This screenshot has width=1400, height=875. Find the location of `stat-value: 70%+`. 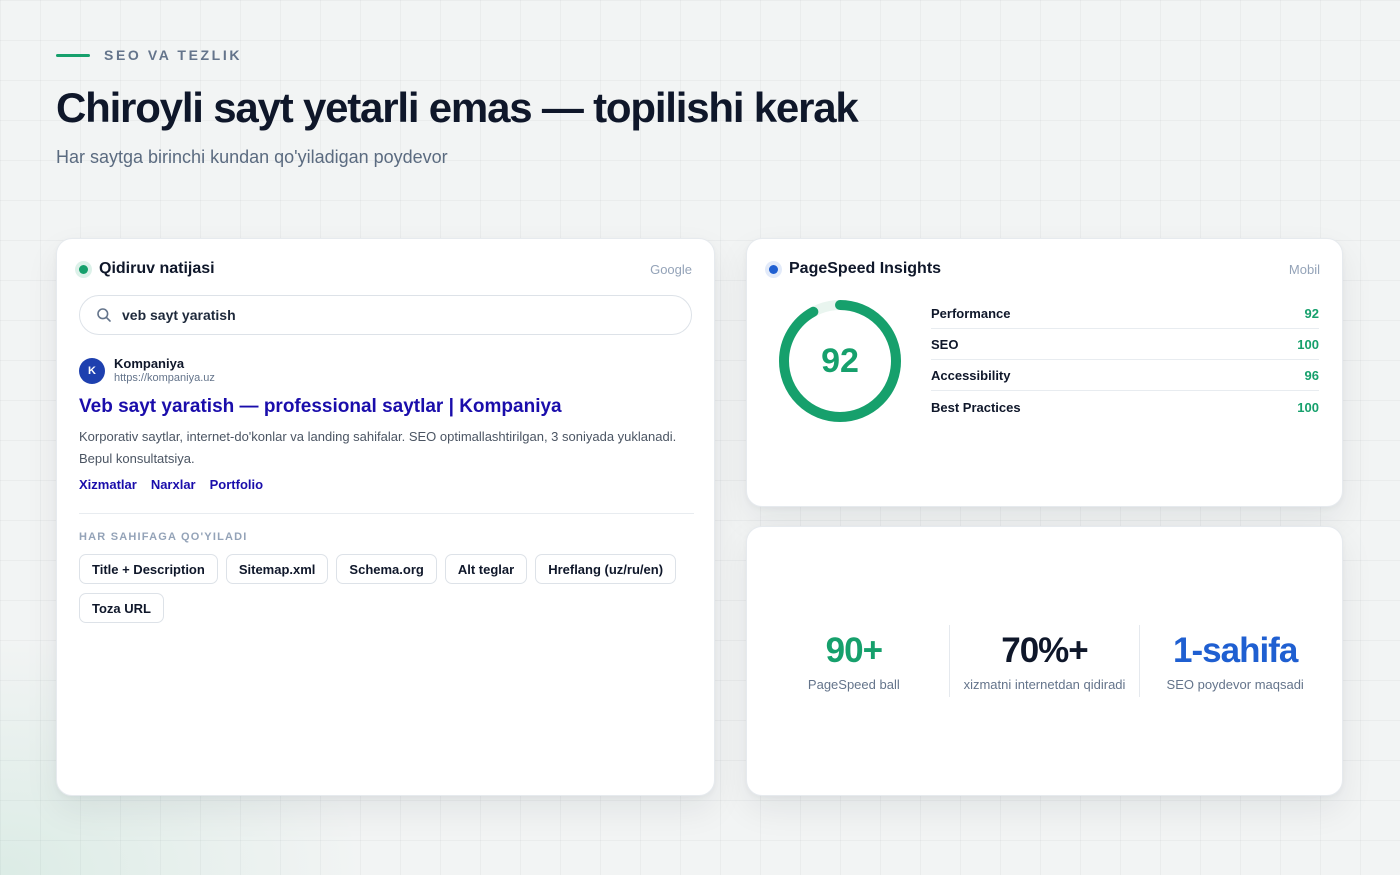

stat-value: 70%+ is located at coordinates (1044, 650).